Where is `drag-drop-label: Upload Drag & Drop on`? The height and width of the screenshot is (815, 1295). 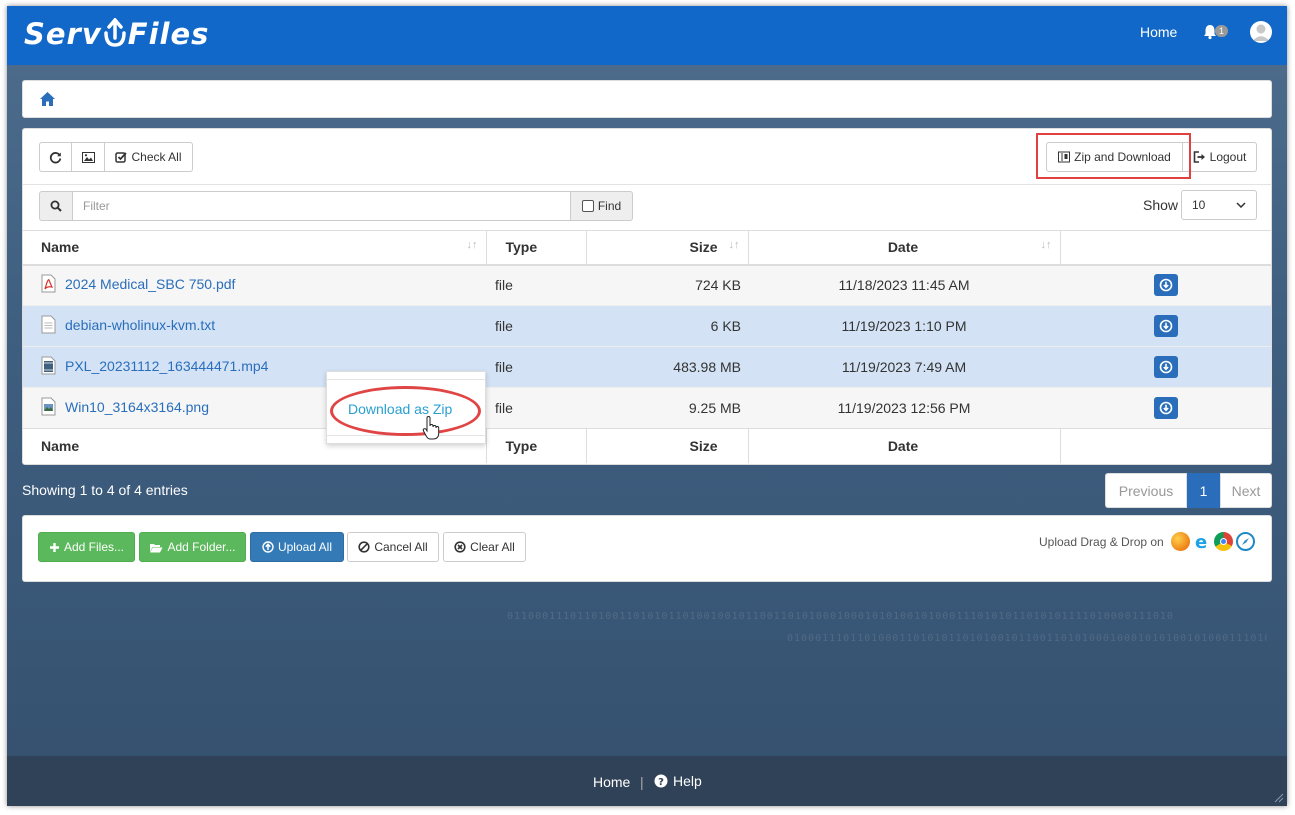 drag-drop-label: Upload Drag & Drop on is located at coordinates (1101, 542).